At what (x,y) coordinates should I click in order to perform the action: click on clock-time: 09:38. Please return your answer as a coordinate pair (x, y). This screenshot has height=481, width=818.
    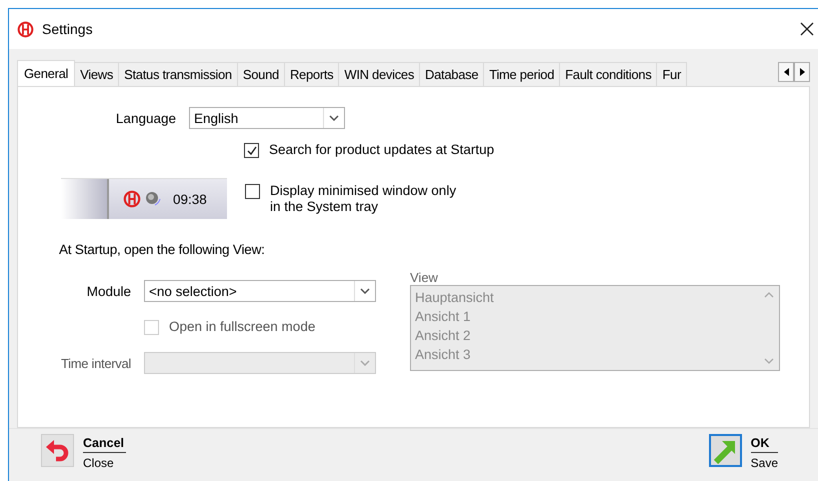
    Looking at the image, I should click on (190, 199).